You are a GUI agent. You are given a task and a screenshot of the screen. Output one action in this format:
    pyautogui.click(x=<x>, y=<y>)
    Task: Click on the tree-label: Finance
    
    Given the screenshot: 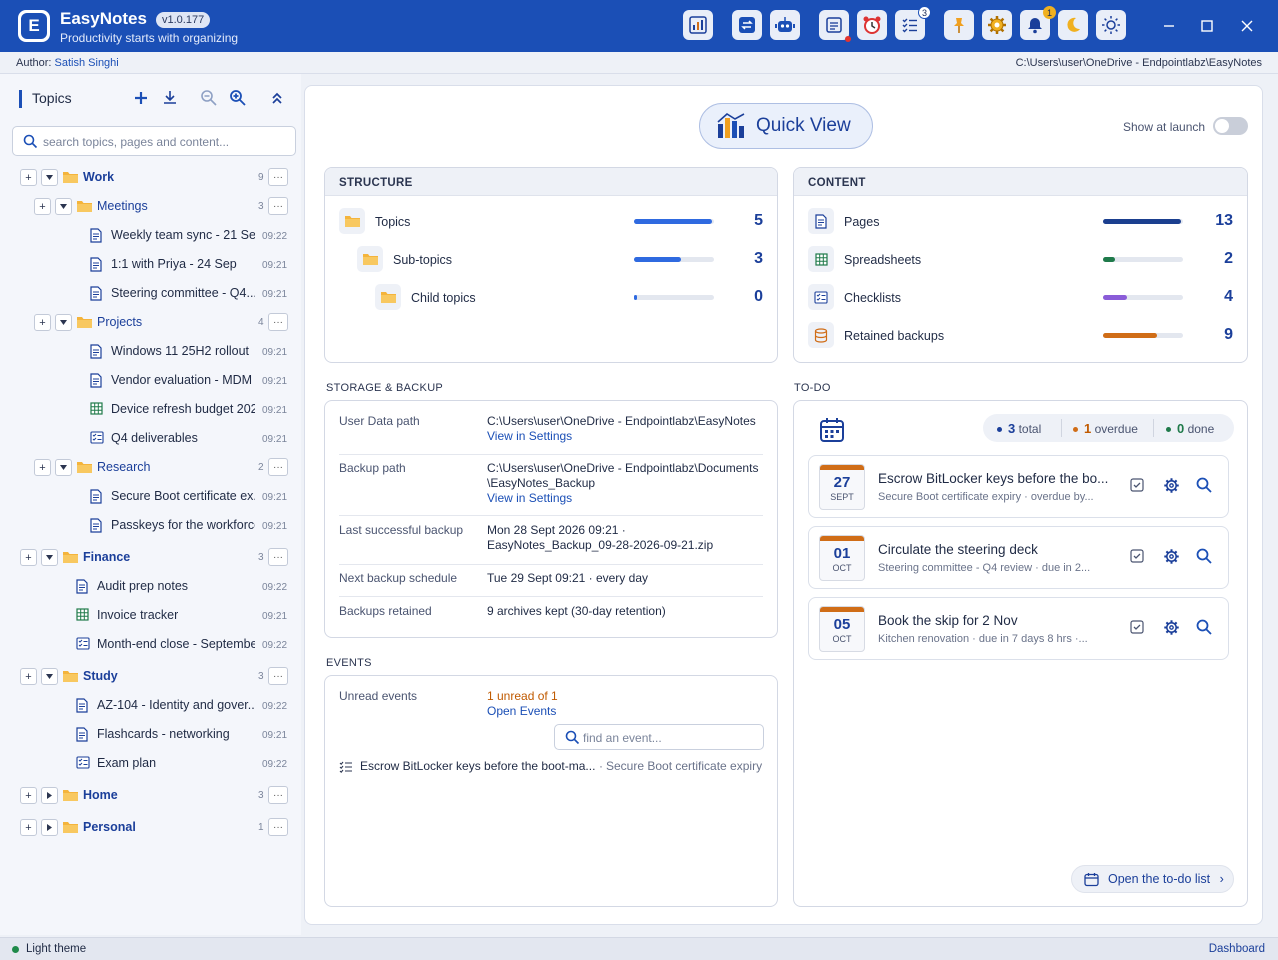 What is the action you would take?
    pyautogui.click(x=107, y=557)
    